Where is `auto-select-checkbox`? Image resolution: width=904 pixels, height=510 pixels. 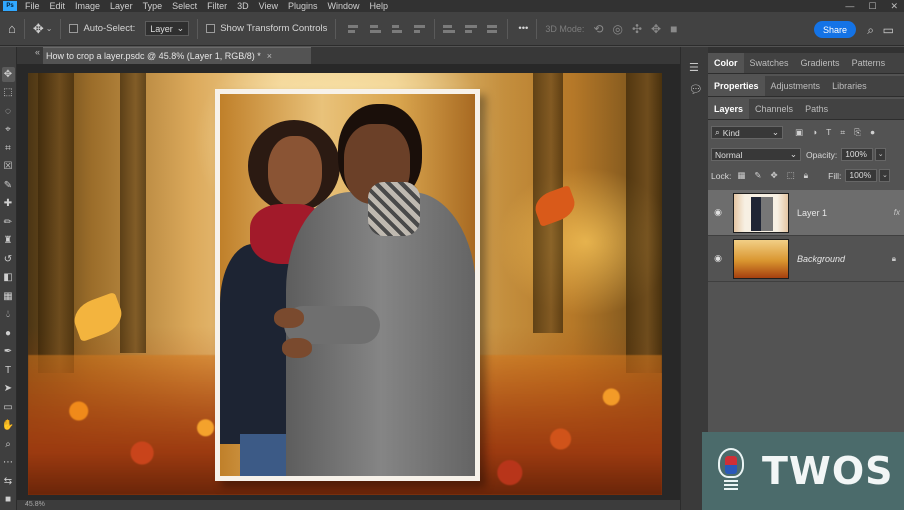
auto-select-checkbox is located at coordinates (74, 28).